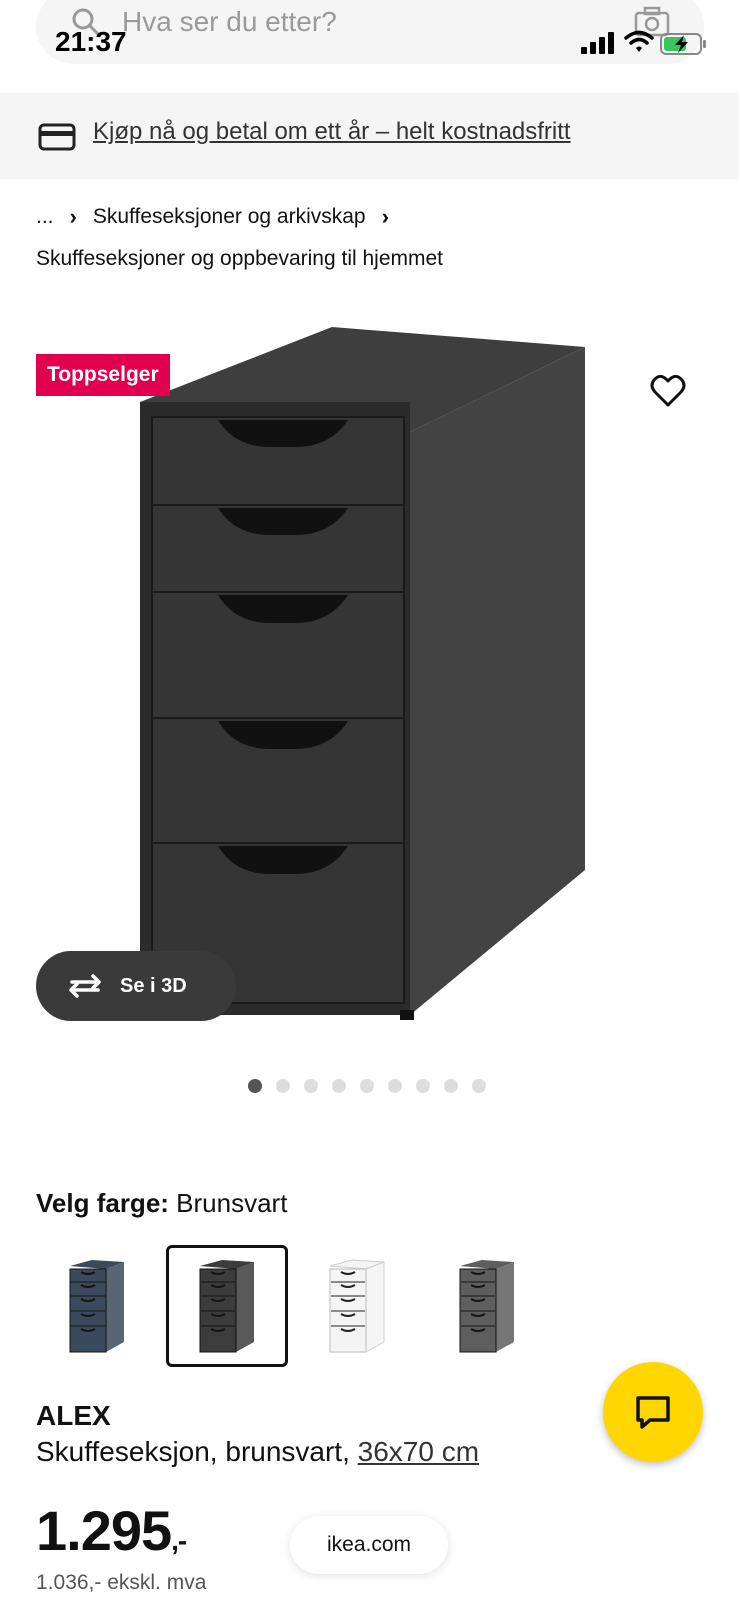  I want to click on chat-icon, so click(653, 1412).